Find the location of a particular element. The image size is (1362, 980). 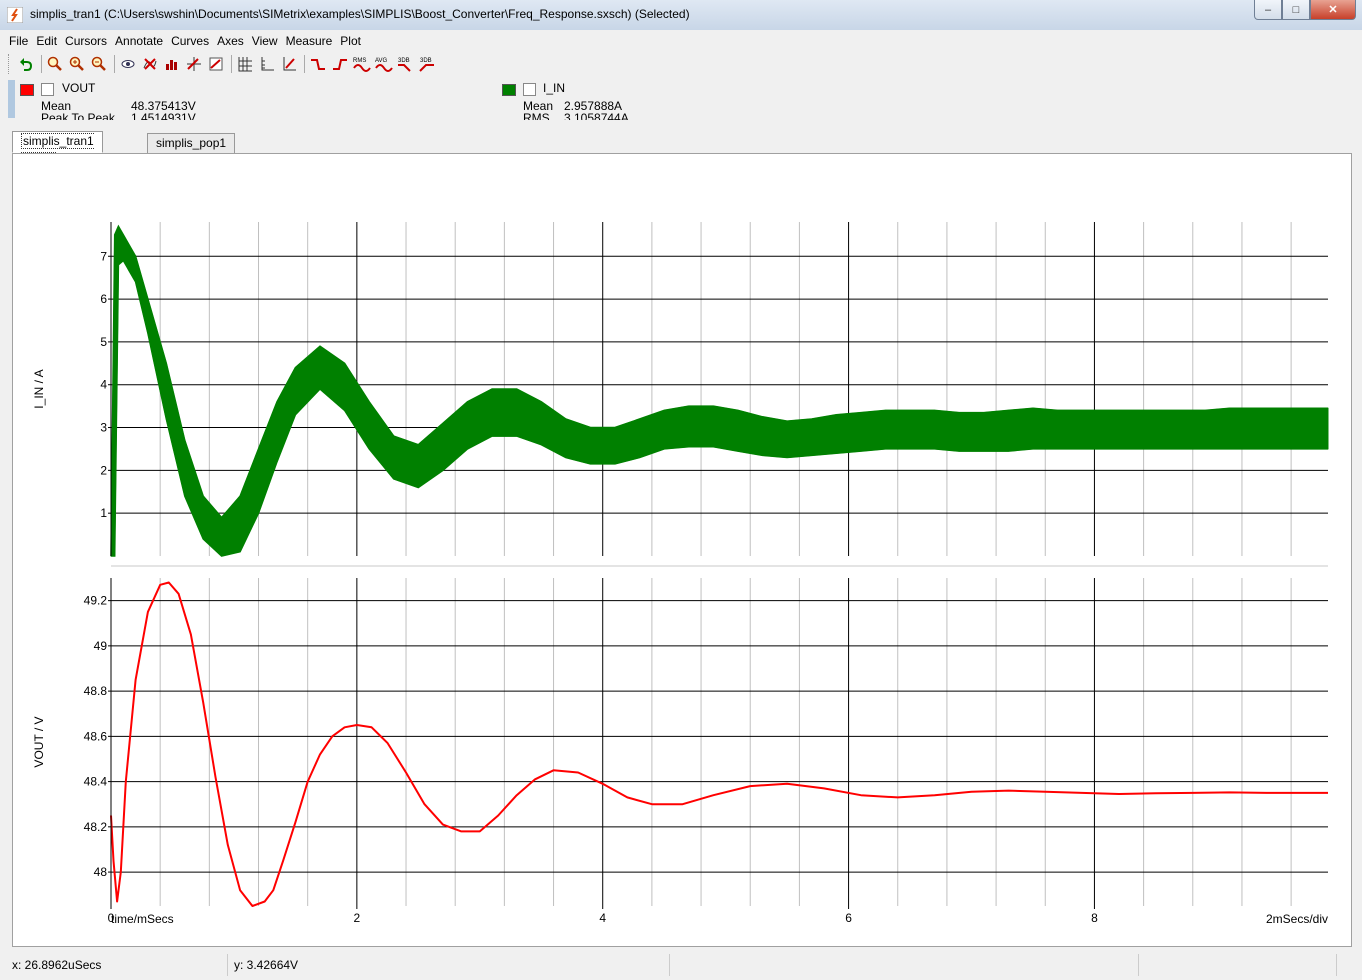

vout-y-tick-label: 49 is located at coordinates (101, 646).